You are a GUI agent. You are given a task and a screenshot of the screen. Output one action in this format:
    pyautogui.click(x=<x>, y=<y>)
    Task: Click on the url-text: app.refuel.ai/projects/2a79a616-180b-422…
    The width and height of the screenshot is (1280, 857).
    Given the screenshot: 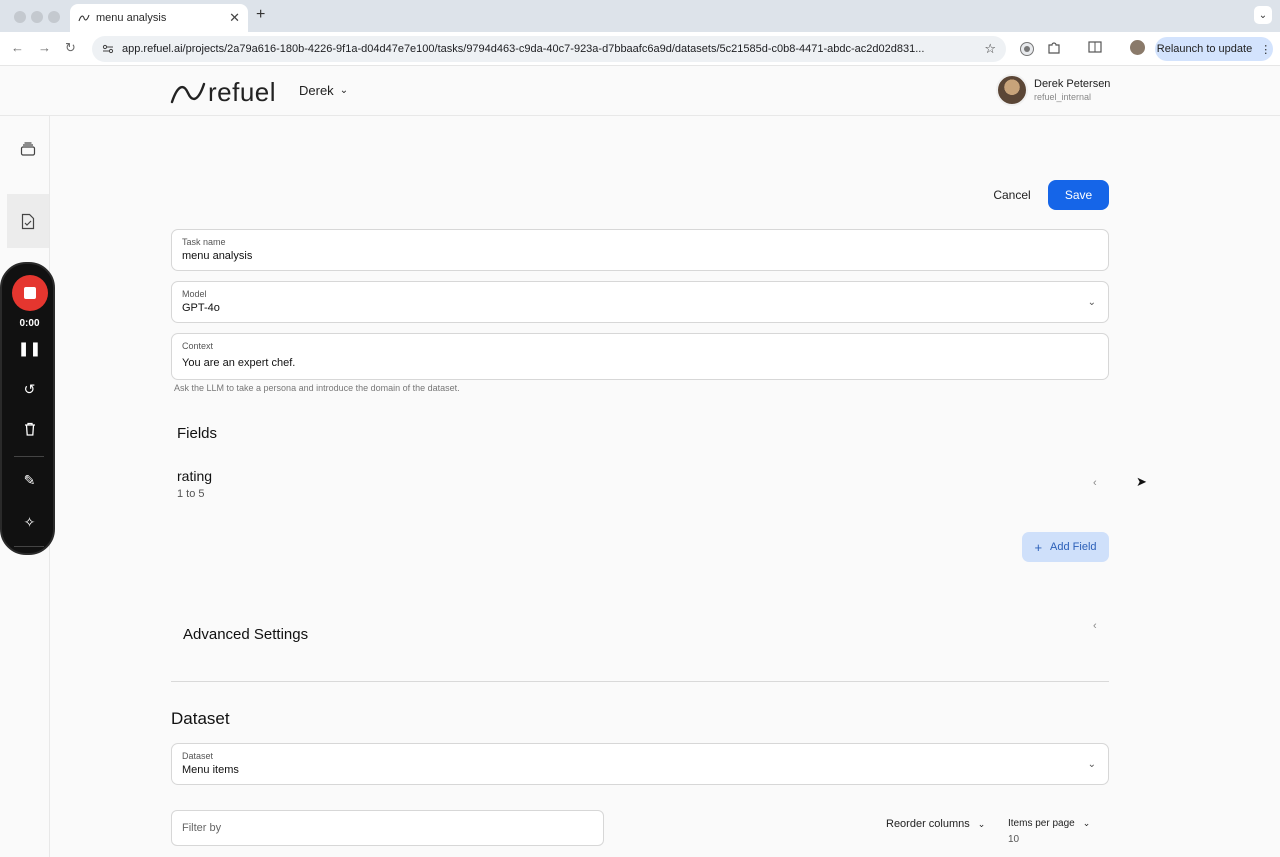 What is the action you would take?
    pyautogui.click(x=523, y=49)
    